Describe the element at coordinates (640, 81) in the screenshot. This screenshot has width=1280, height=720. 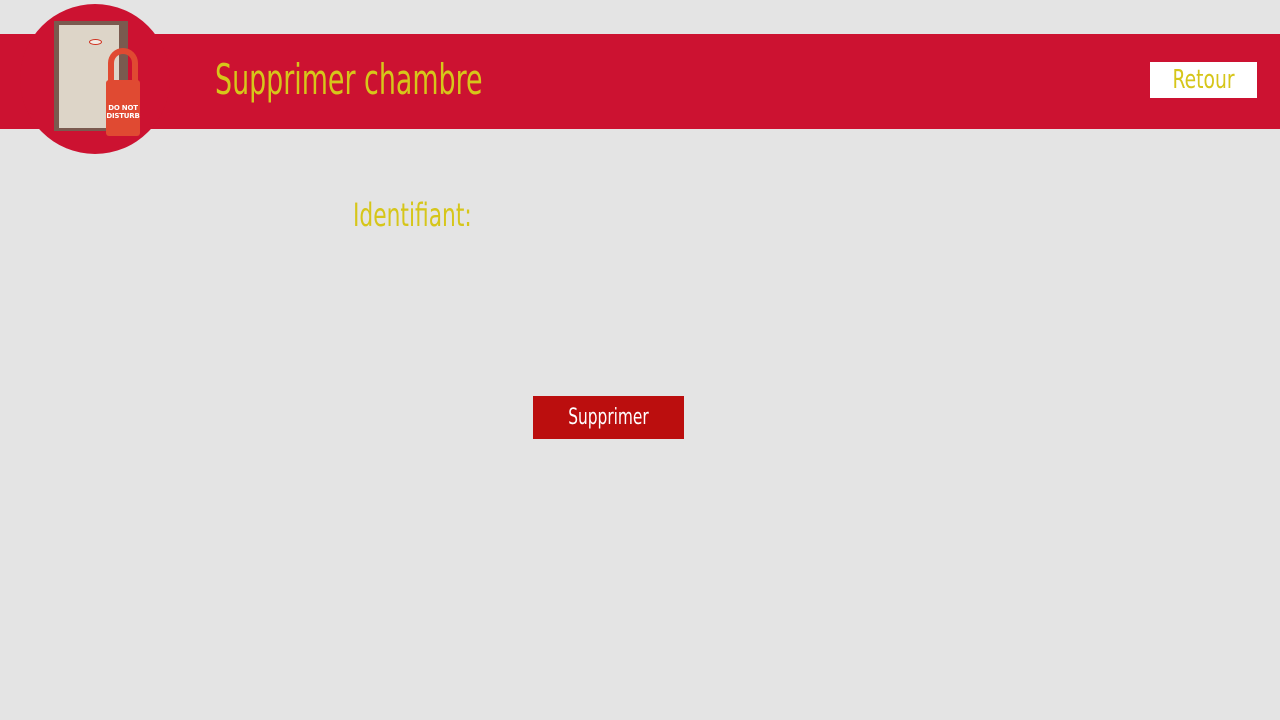
I see `header-bar` at that location.